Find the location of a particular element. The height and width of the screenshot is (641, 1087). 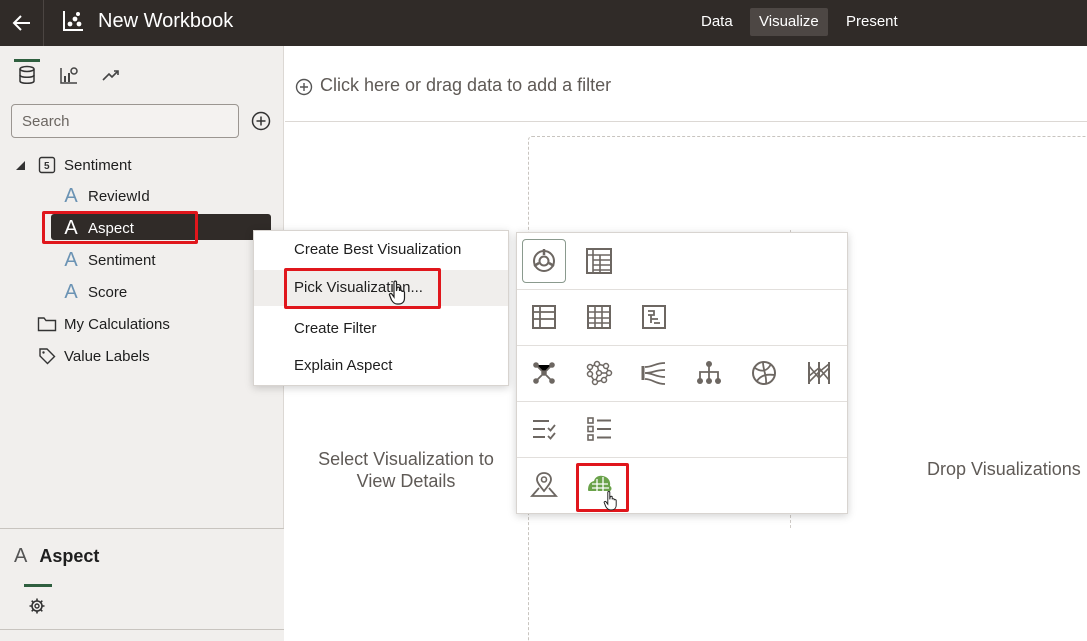

tab-analytics is located at coordinates (111, 75).